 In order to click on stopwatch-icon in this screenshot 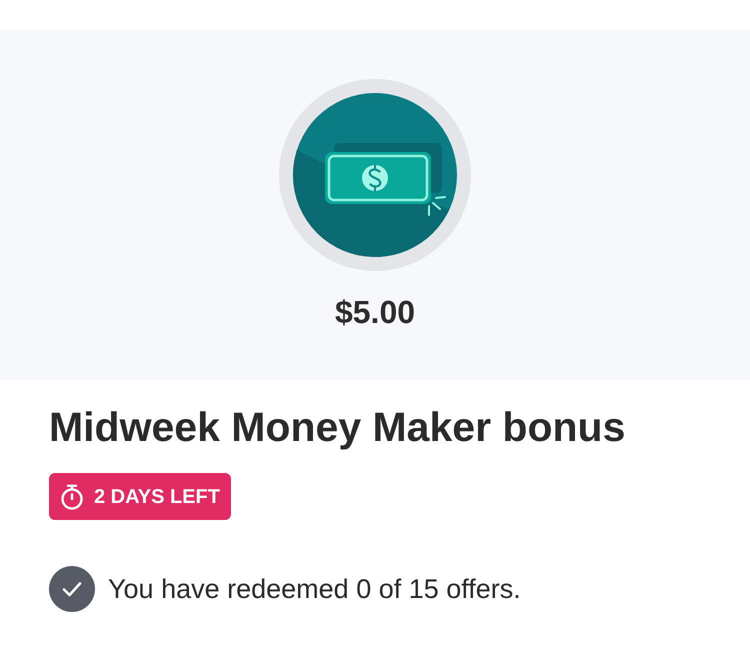, I will do `click(72, 497)`.